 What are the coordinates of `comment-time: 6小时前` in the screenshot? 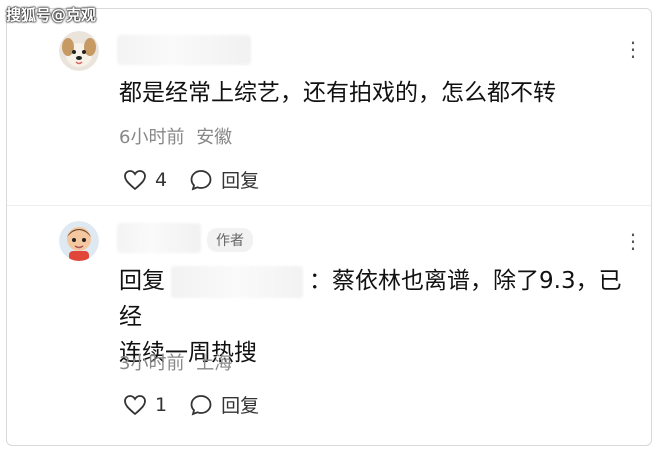 It's located at (152, 137).